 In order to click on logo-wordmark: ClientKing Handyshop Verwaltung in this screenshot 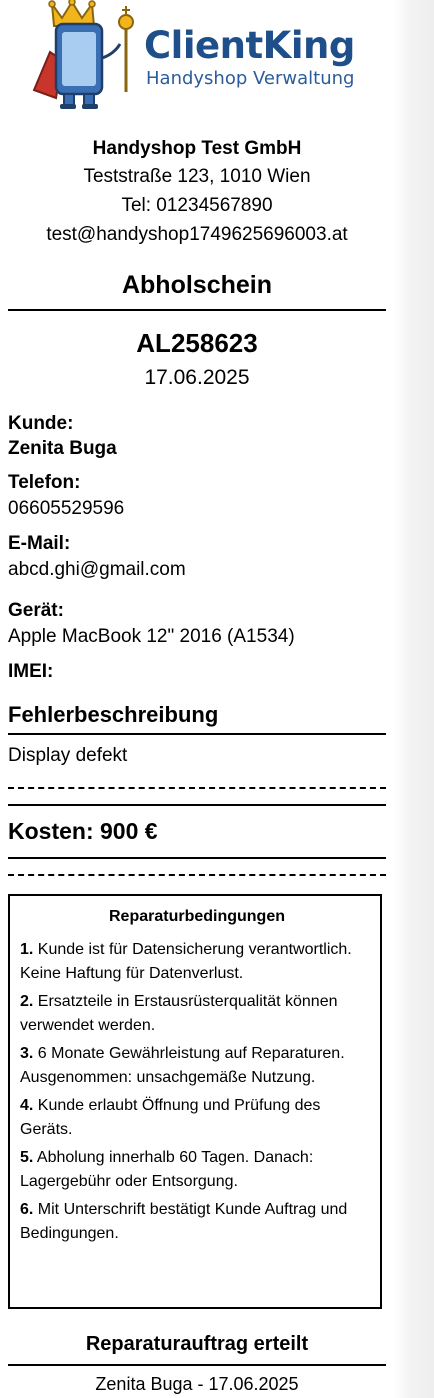, I will do `click(249, 57)`.